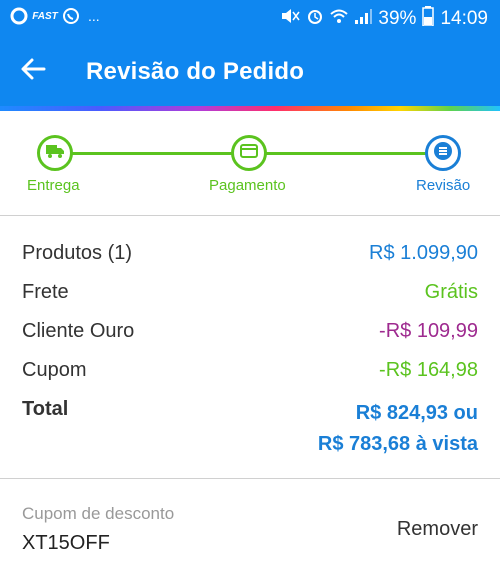 The width and height of the screenshot is (500, 576). What do you see at coordinates (451, 292) in the screenshot?
I see `summary-value: Grátis` at bounding box center [451, 292].